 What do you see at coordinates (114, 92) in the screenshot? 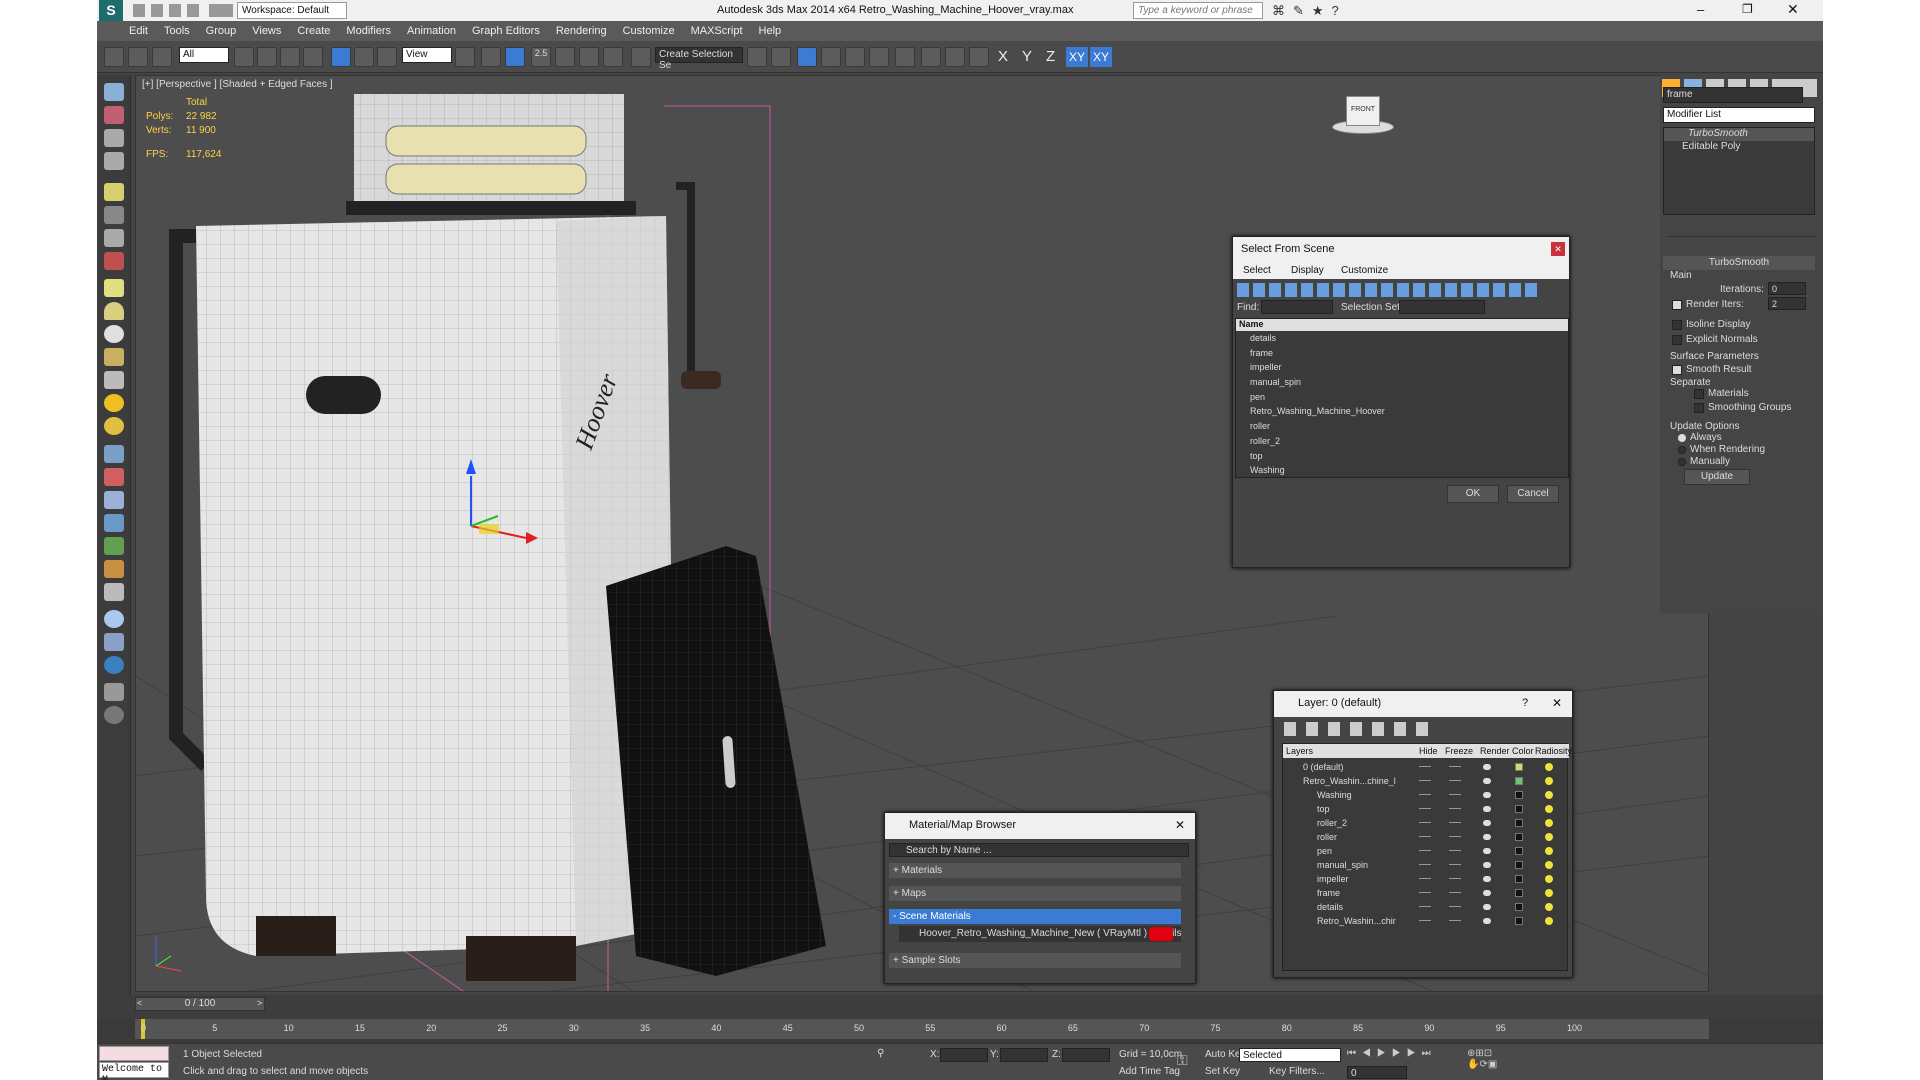
I see `lights-icon` at bounding box center [114, 92].